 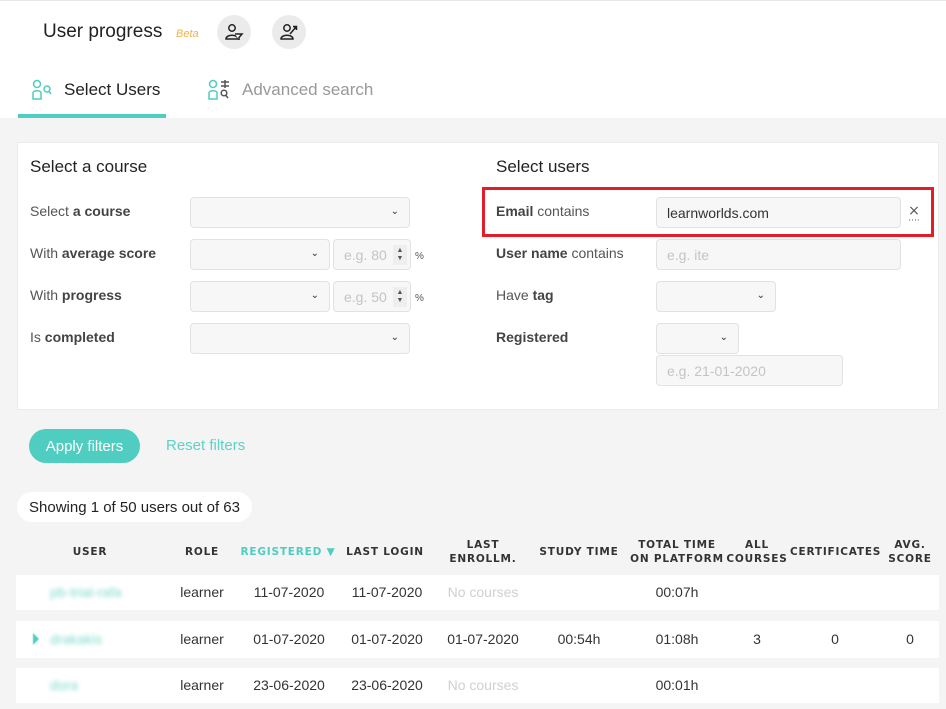 I want to click on completed-label: Is completed, so click(x=72, y=337).